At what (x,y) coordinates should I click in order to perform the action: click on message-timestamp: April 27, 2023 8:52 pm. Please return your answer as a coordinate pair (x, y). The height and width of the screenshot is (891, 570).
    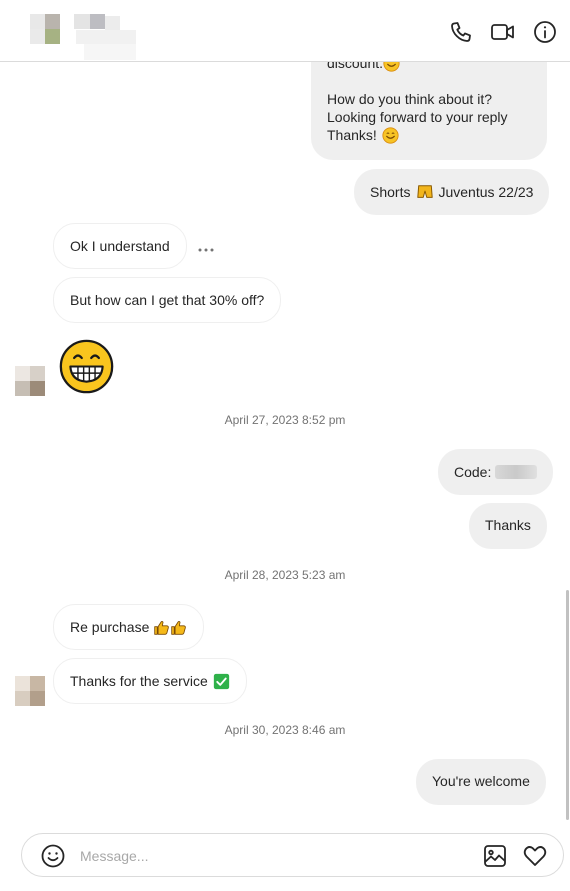
    Looking at the image, I should click on (285, 420).